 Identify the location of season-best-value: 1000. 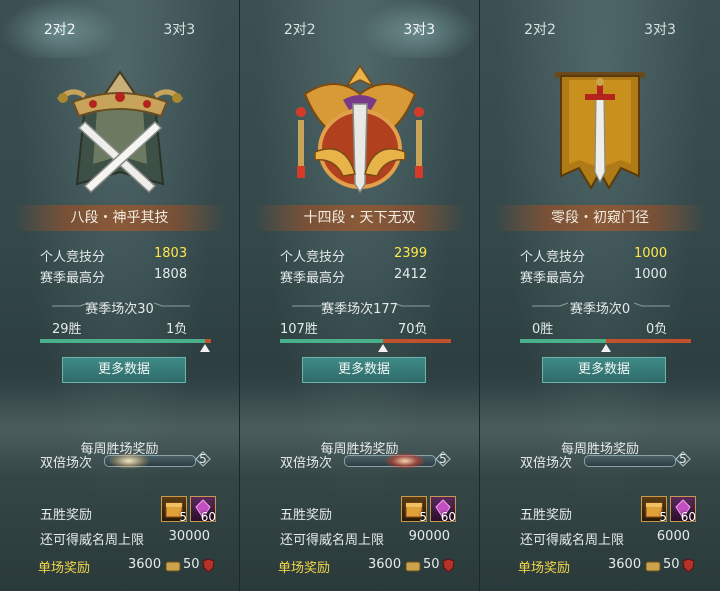
(651, 274).